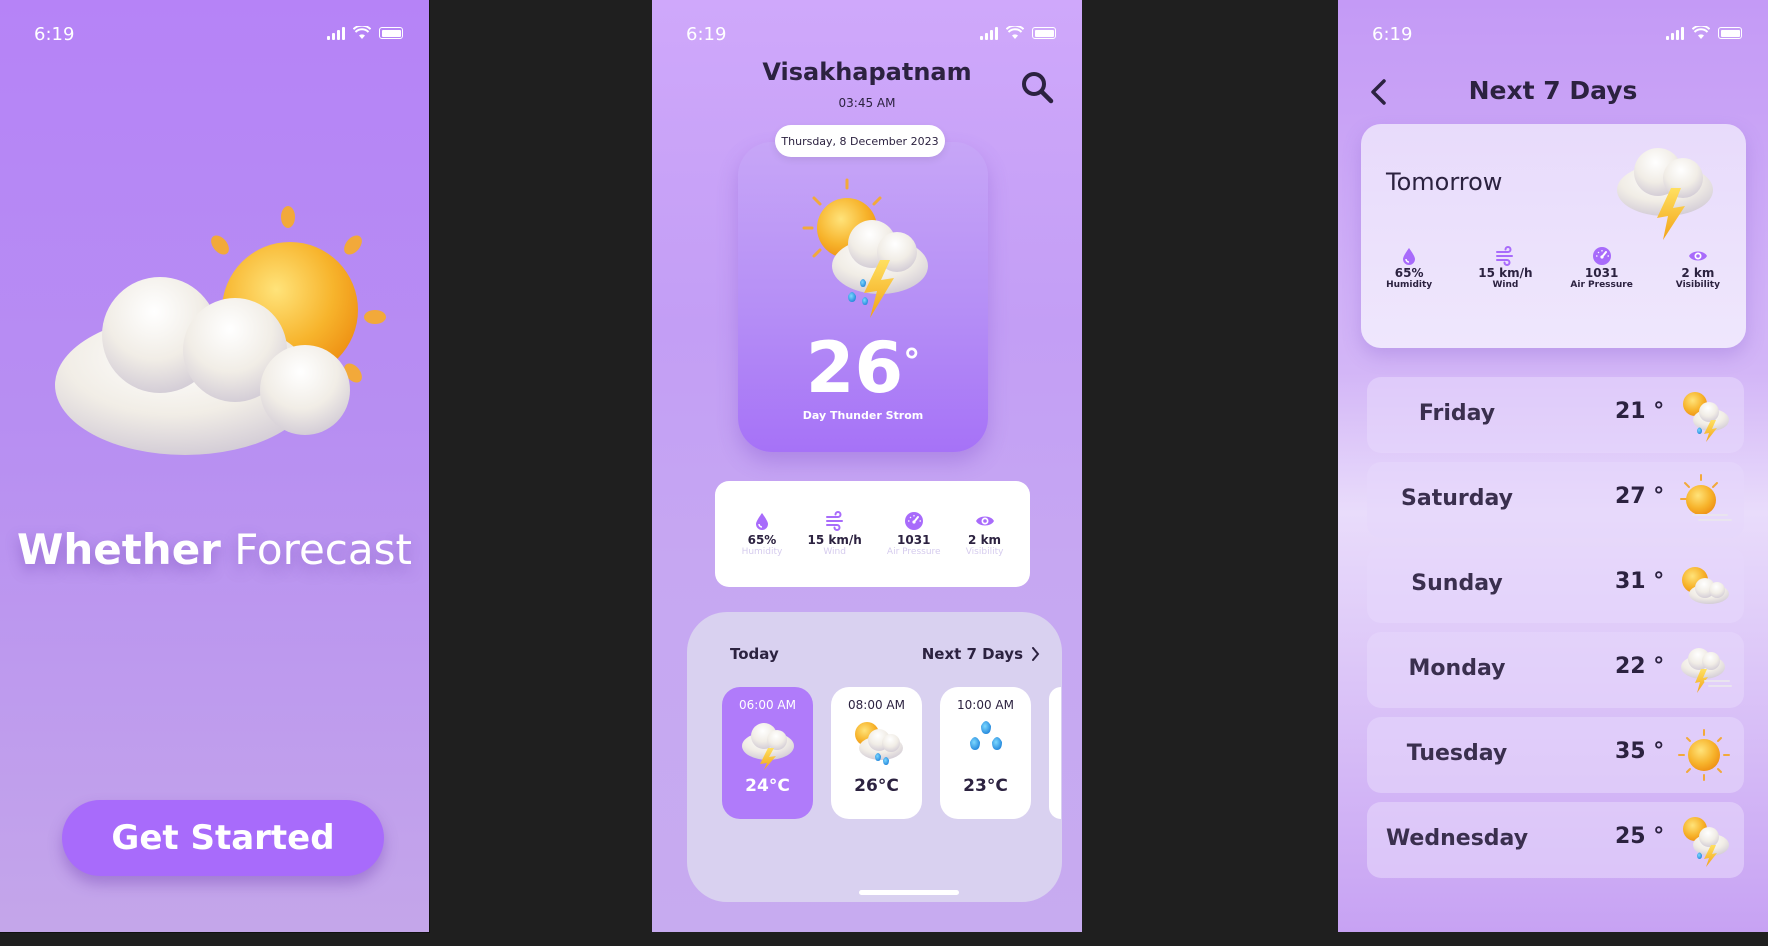 The height and width of the screenshot is (946, 1768). I want to click on hour-temp: 24°C, so click(767, 786).